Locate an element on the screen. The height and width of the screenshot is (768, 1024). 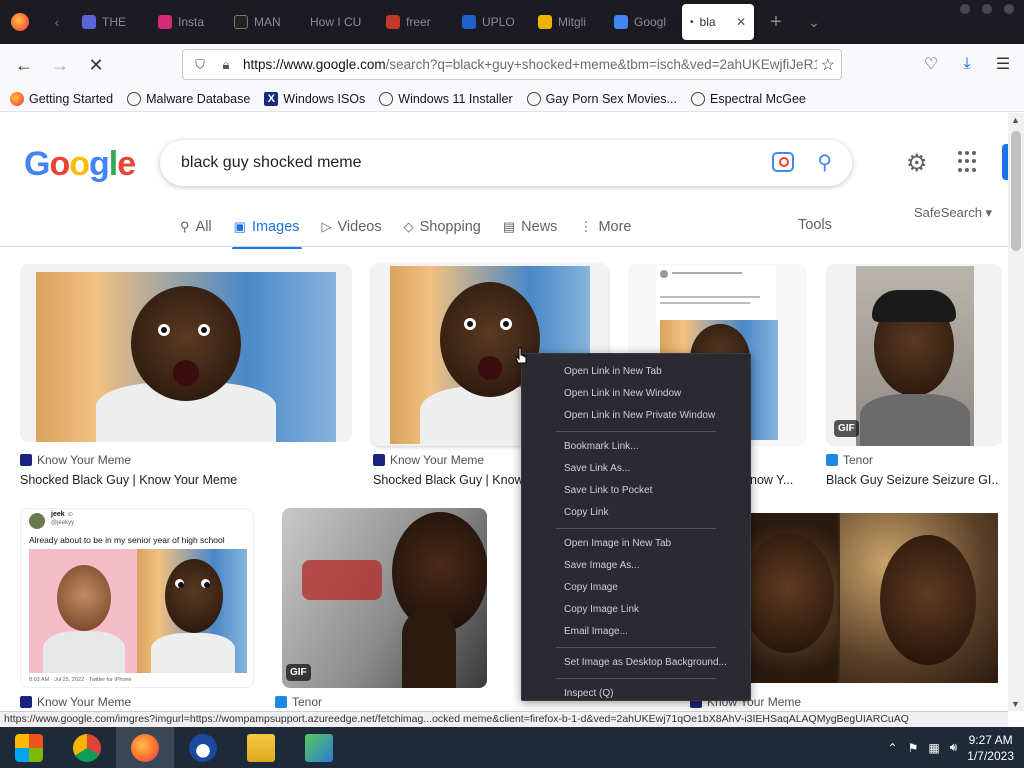
bookmark-item: Getting Started is located at coordinates (62, 98).